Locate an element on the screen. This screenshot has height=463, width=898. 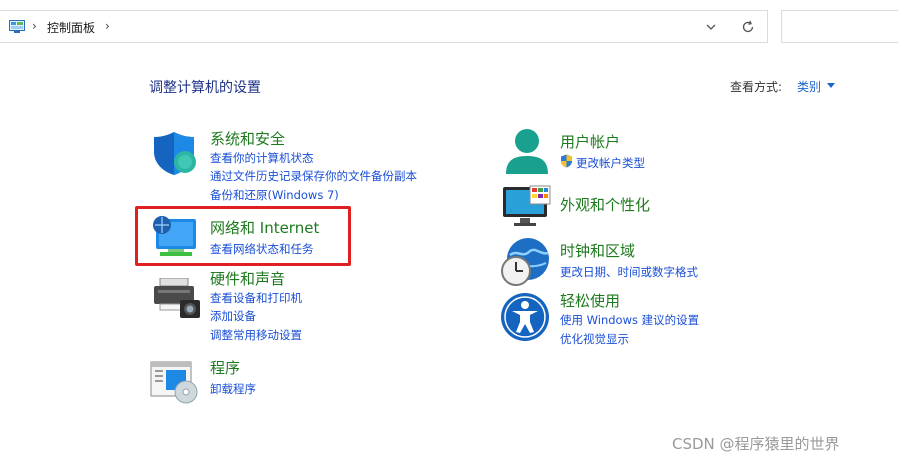
category-programs: 程序 is located at coordinates (225, 367).